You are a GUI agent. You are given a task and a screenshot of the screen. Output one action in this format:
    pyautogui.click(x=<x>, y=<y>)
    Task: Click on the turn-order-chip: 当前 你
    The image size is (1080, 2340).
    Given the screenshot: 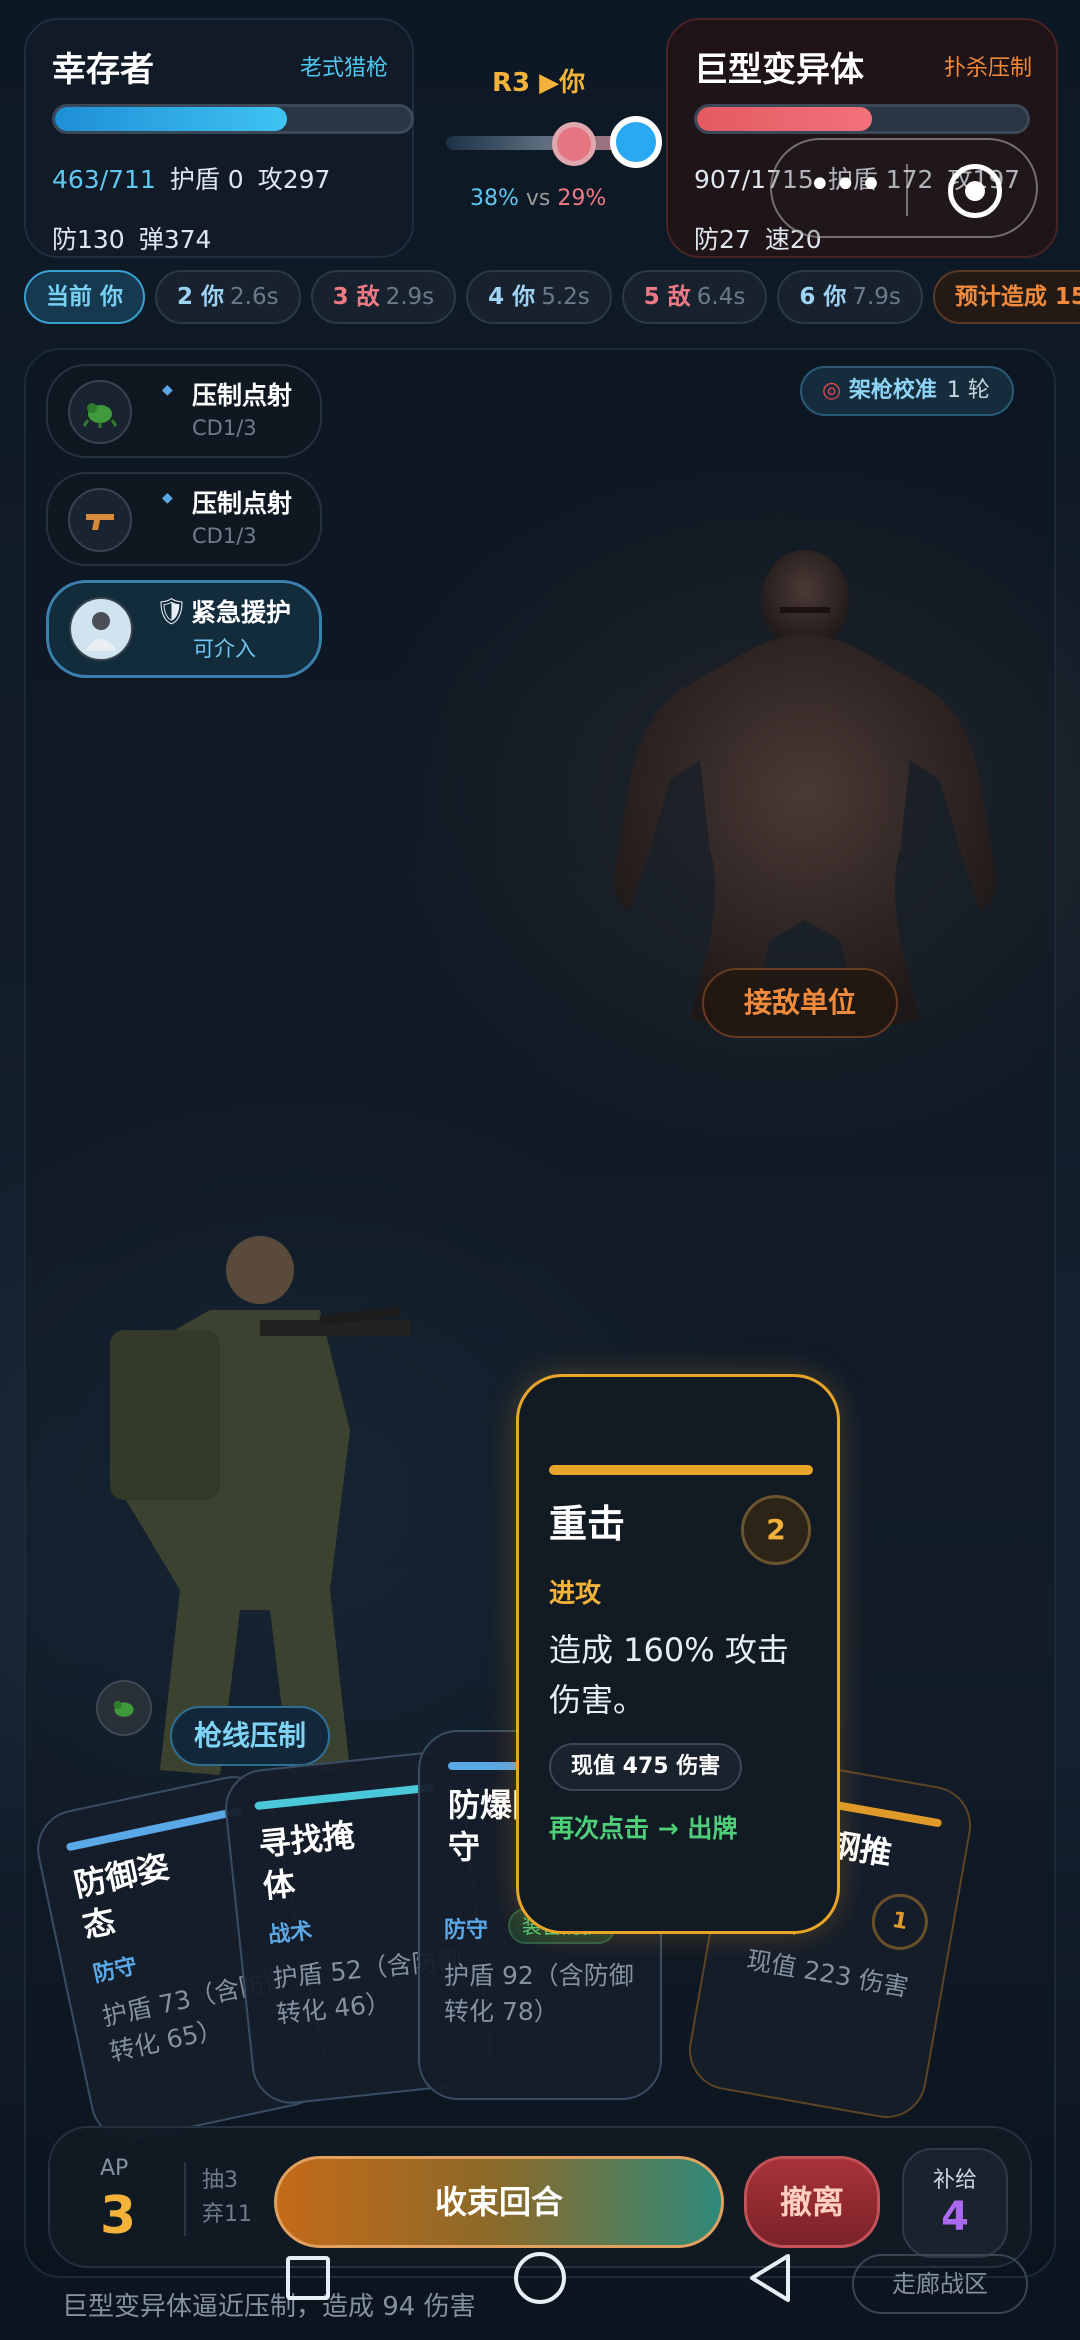 What is the action you would take?
    pyautogui.click(x=85, y=297)
    